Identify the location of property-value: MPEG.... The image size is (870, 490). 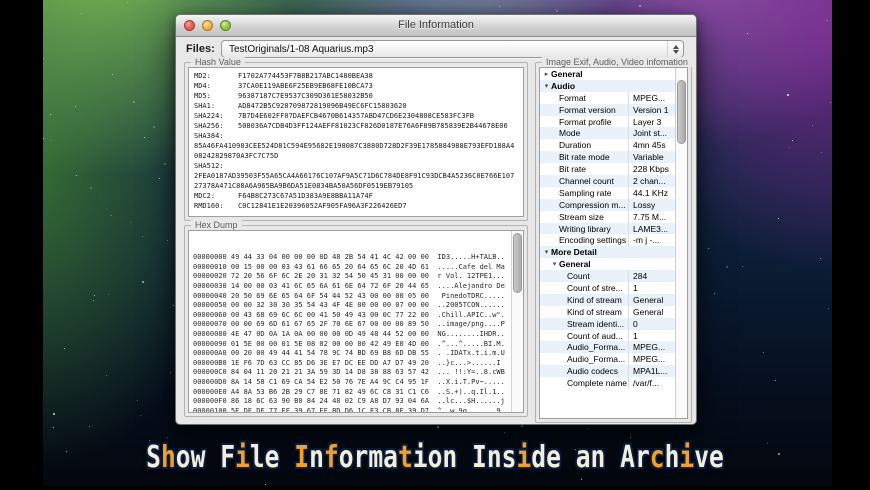
(652, 347).